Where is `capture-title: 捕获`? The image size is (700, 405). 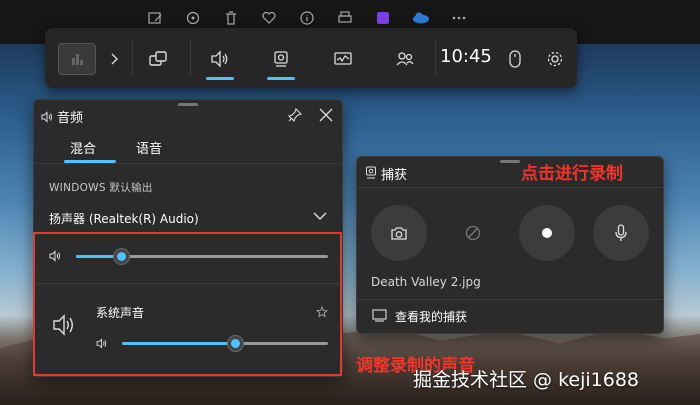 capture-title: 捕获 is located at coordinates (394, 175).